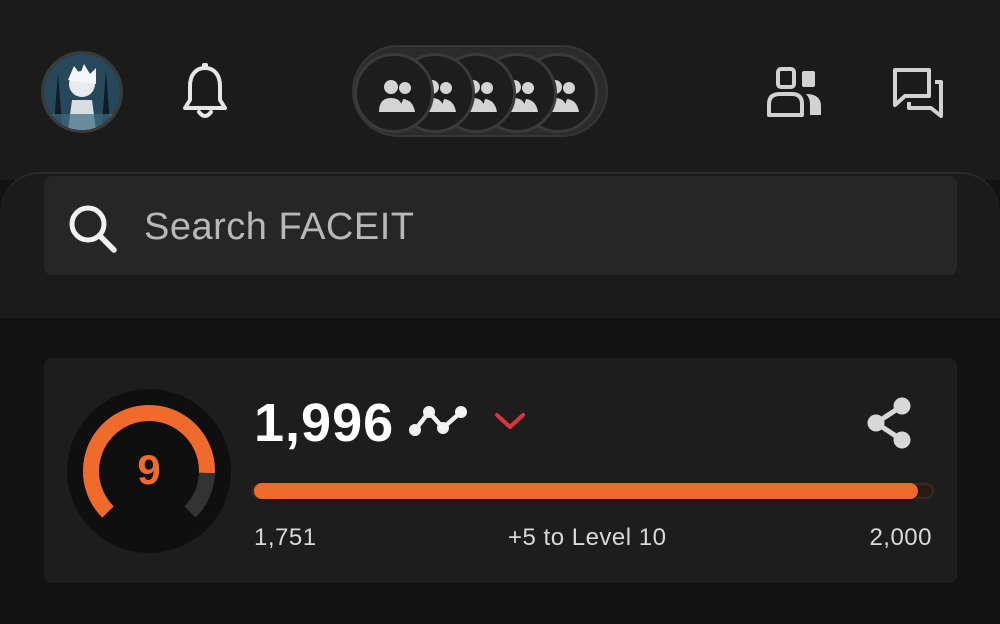  What do you see at coordinates (92, 228) in the screenshot?
I see `search-icon` at bounding box center [92, 228].